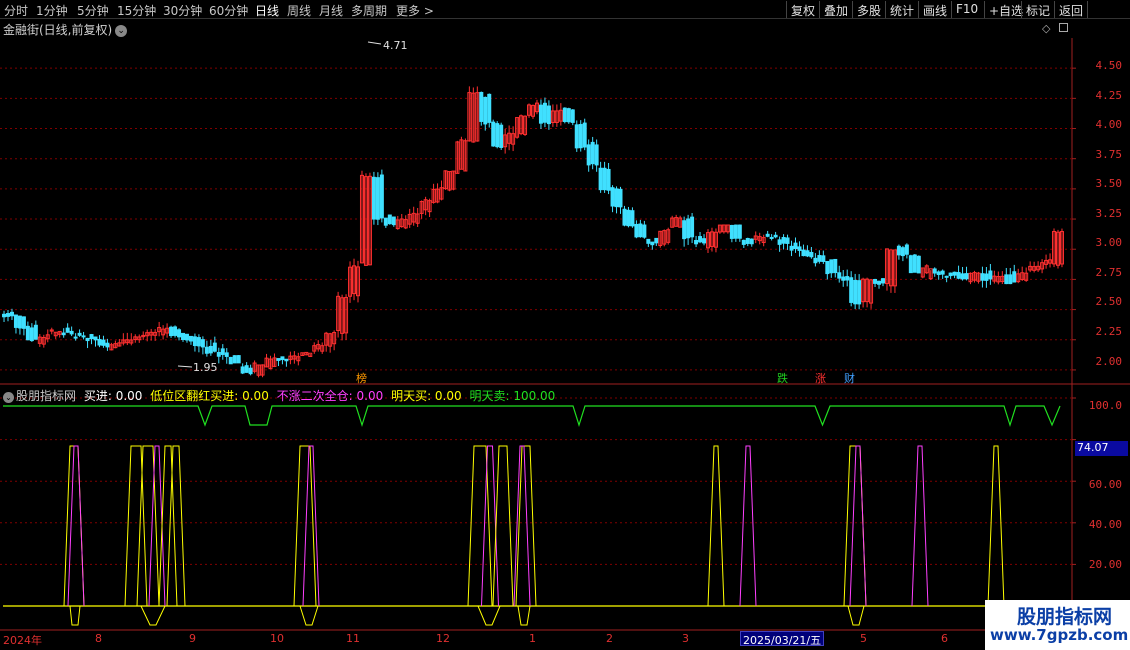 This screenshot has height=650, width=1130. I want to click on x-month: 5, so click(863, 638).